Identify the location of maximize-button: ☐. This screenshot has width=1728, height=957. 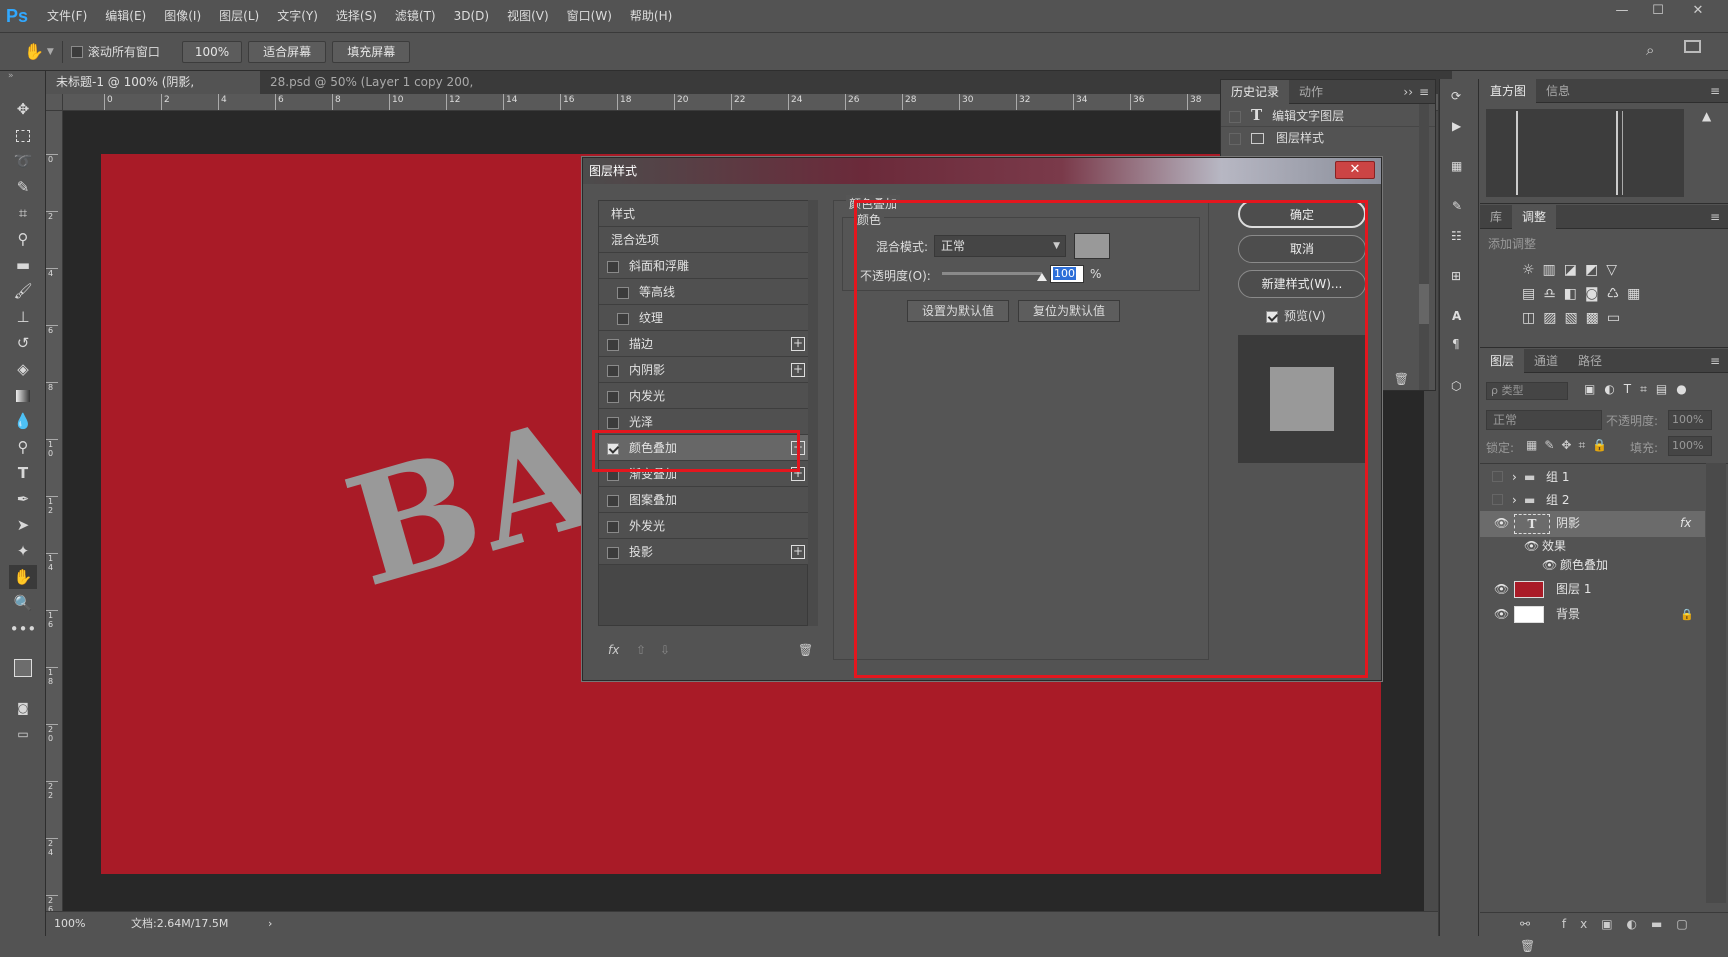
(1658, 11).